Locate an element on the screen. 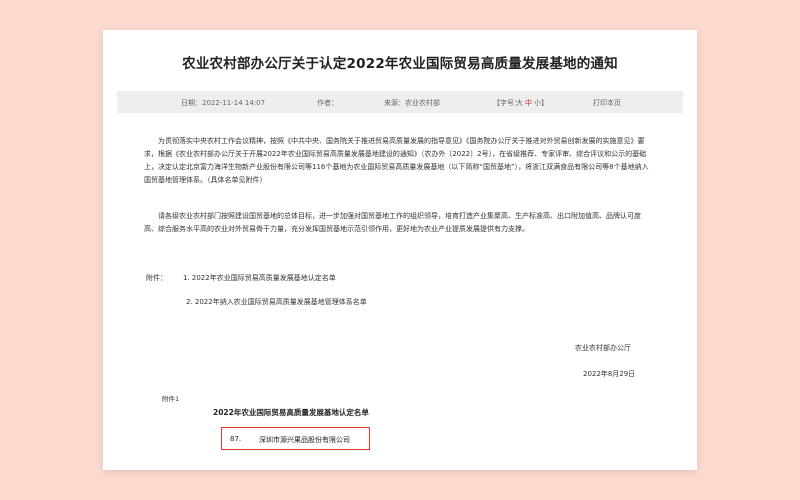  entry-number: 87. is located at coordinates (236, 439).